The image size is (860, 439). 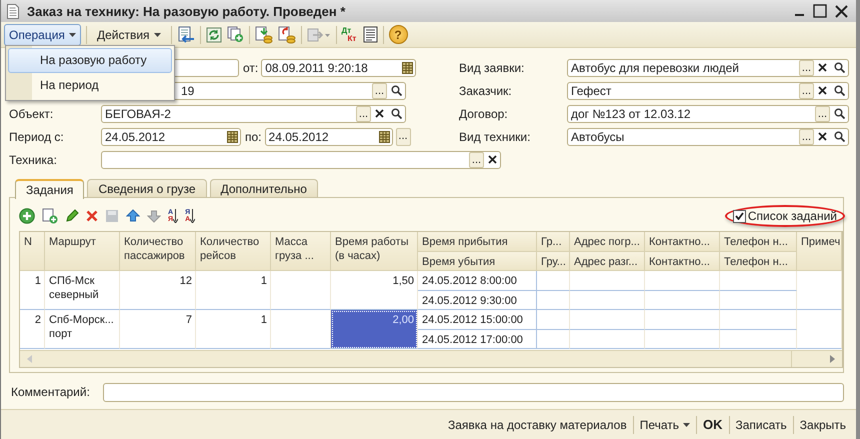 What do you see at coordinates (486, 91) in the screenshot?
I see `field-label: Заказчик:` at bounding box center [486, 91].